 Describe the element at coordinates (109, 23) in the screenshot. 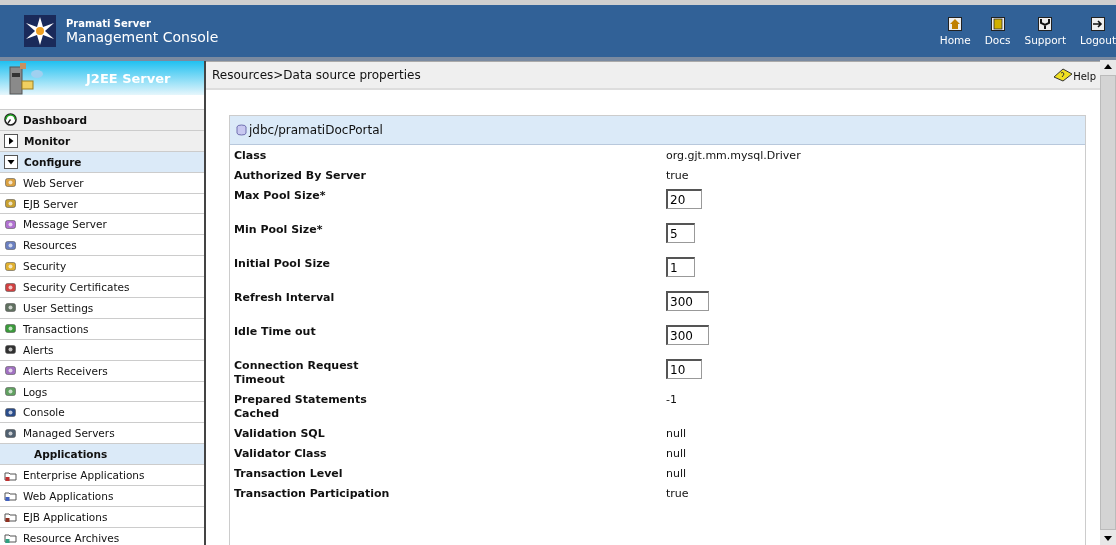

I see `product-name: Pramati Server` at that location.